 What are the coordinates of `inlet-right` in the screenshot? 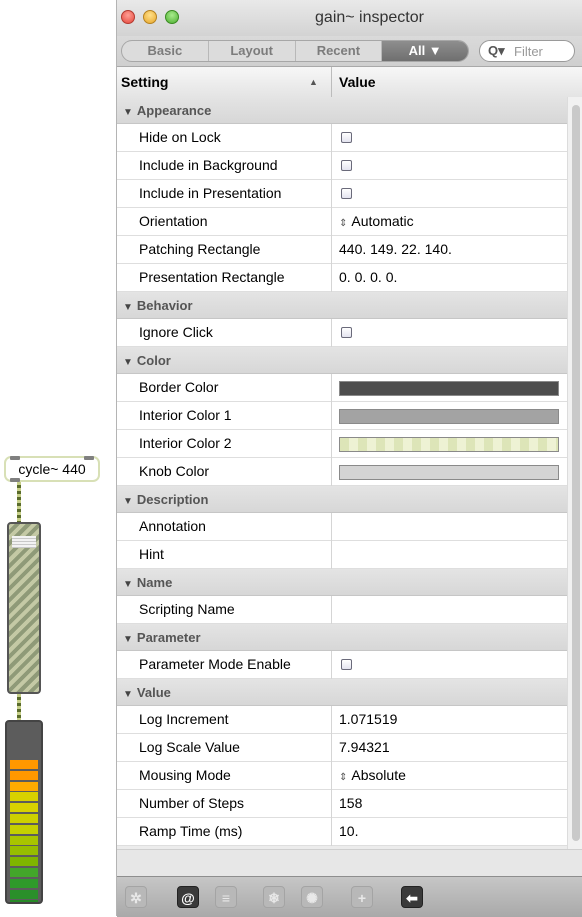 It's located at (89, 458).